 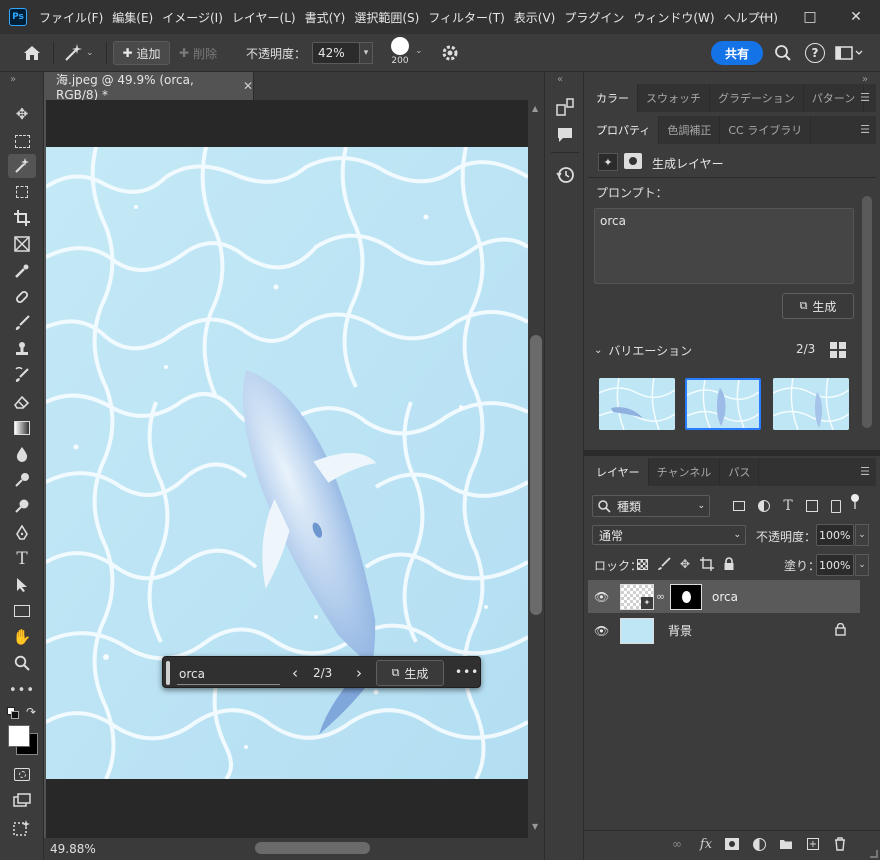 I want to click on quick-mask-icon, so click(x=22, y=774).